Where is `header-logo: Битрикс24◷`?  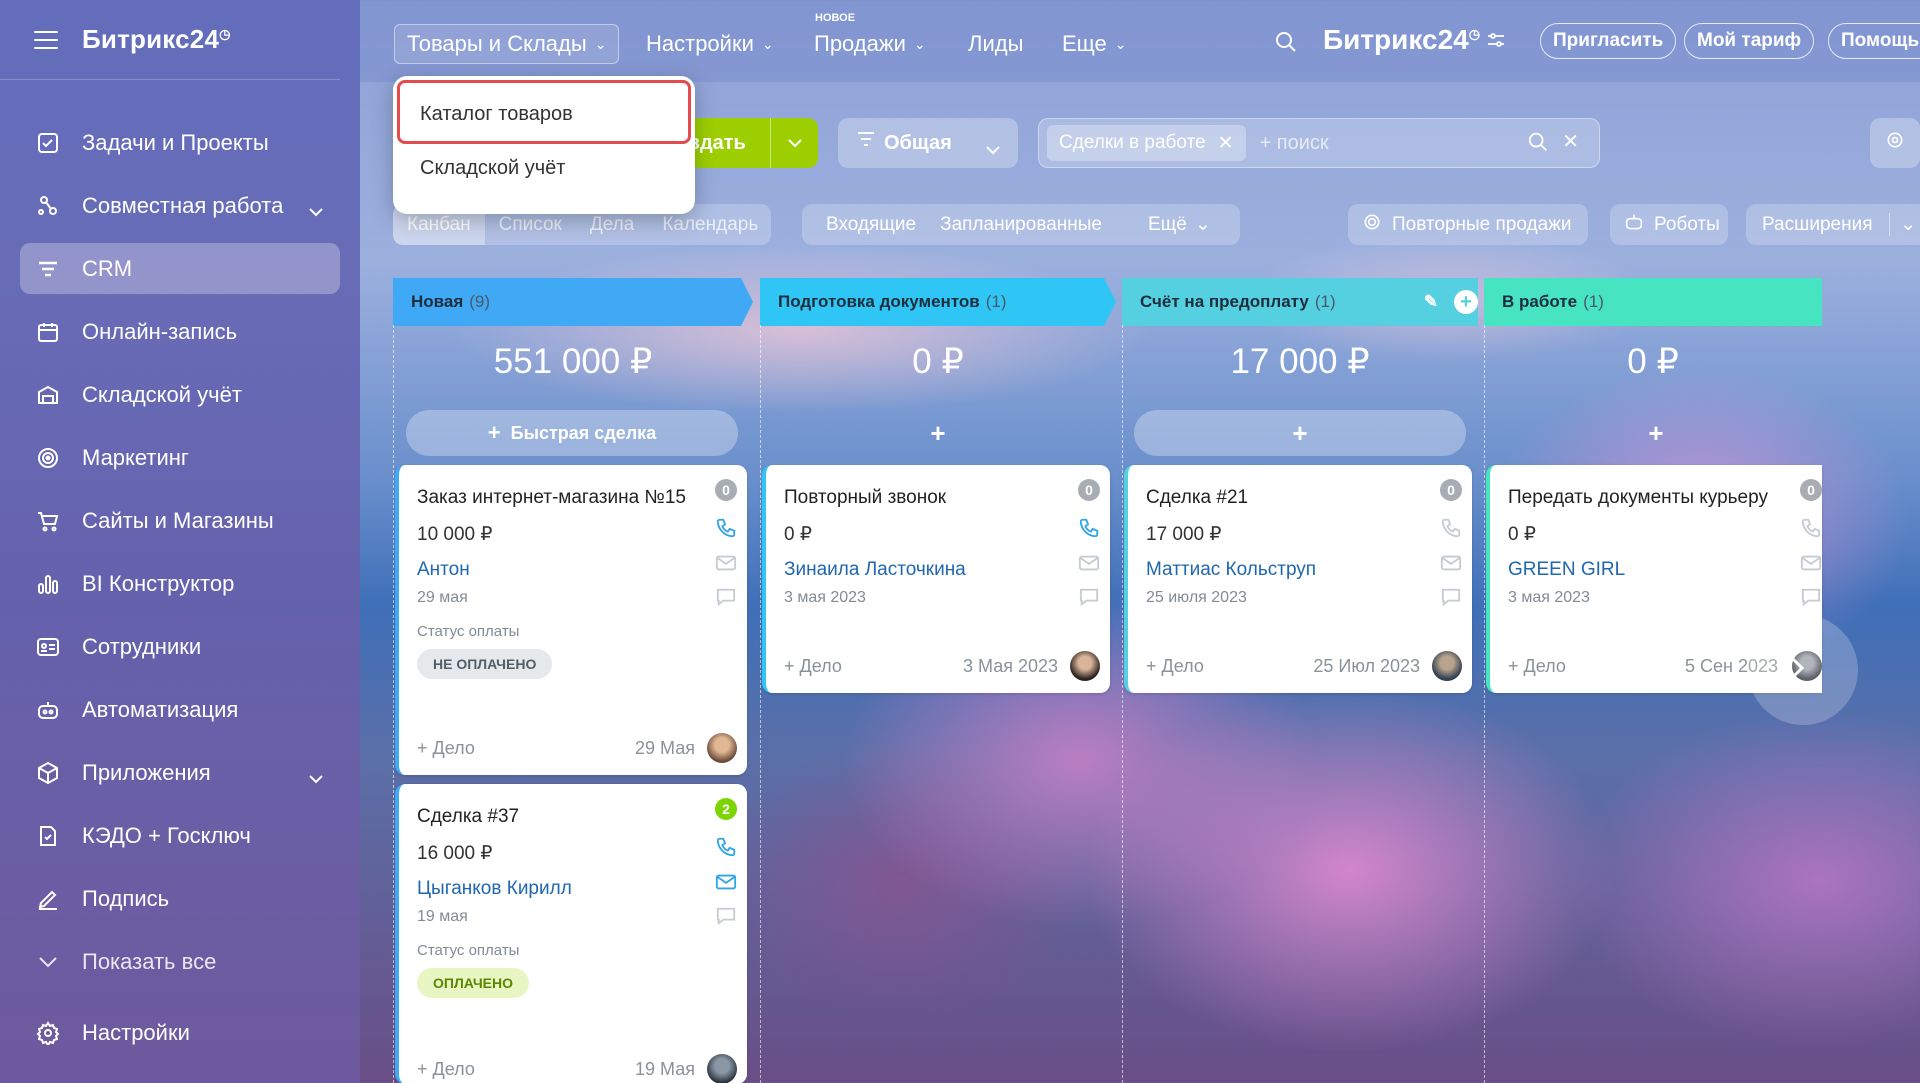 header-logo: Битрикс24◷ is located at coordinates (1401, 40).